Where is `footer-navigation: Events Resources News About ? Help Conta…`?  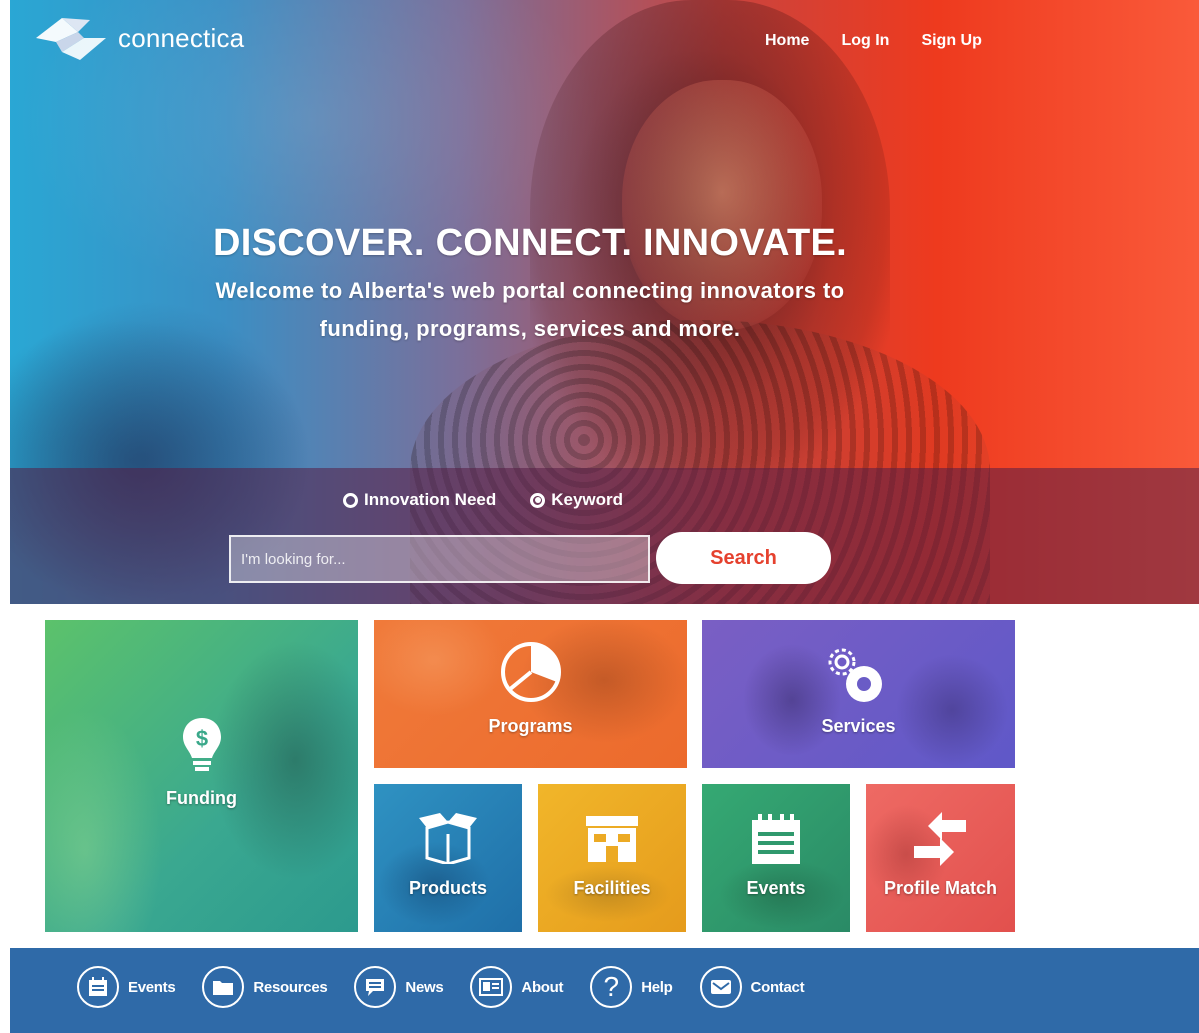 footer-navigation: Events Resources News About ? Help Conta… is located at coordinates (454, 987).